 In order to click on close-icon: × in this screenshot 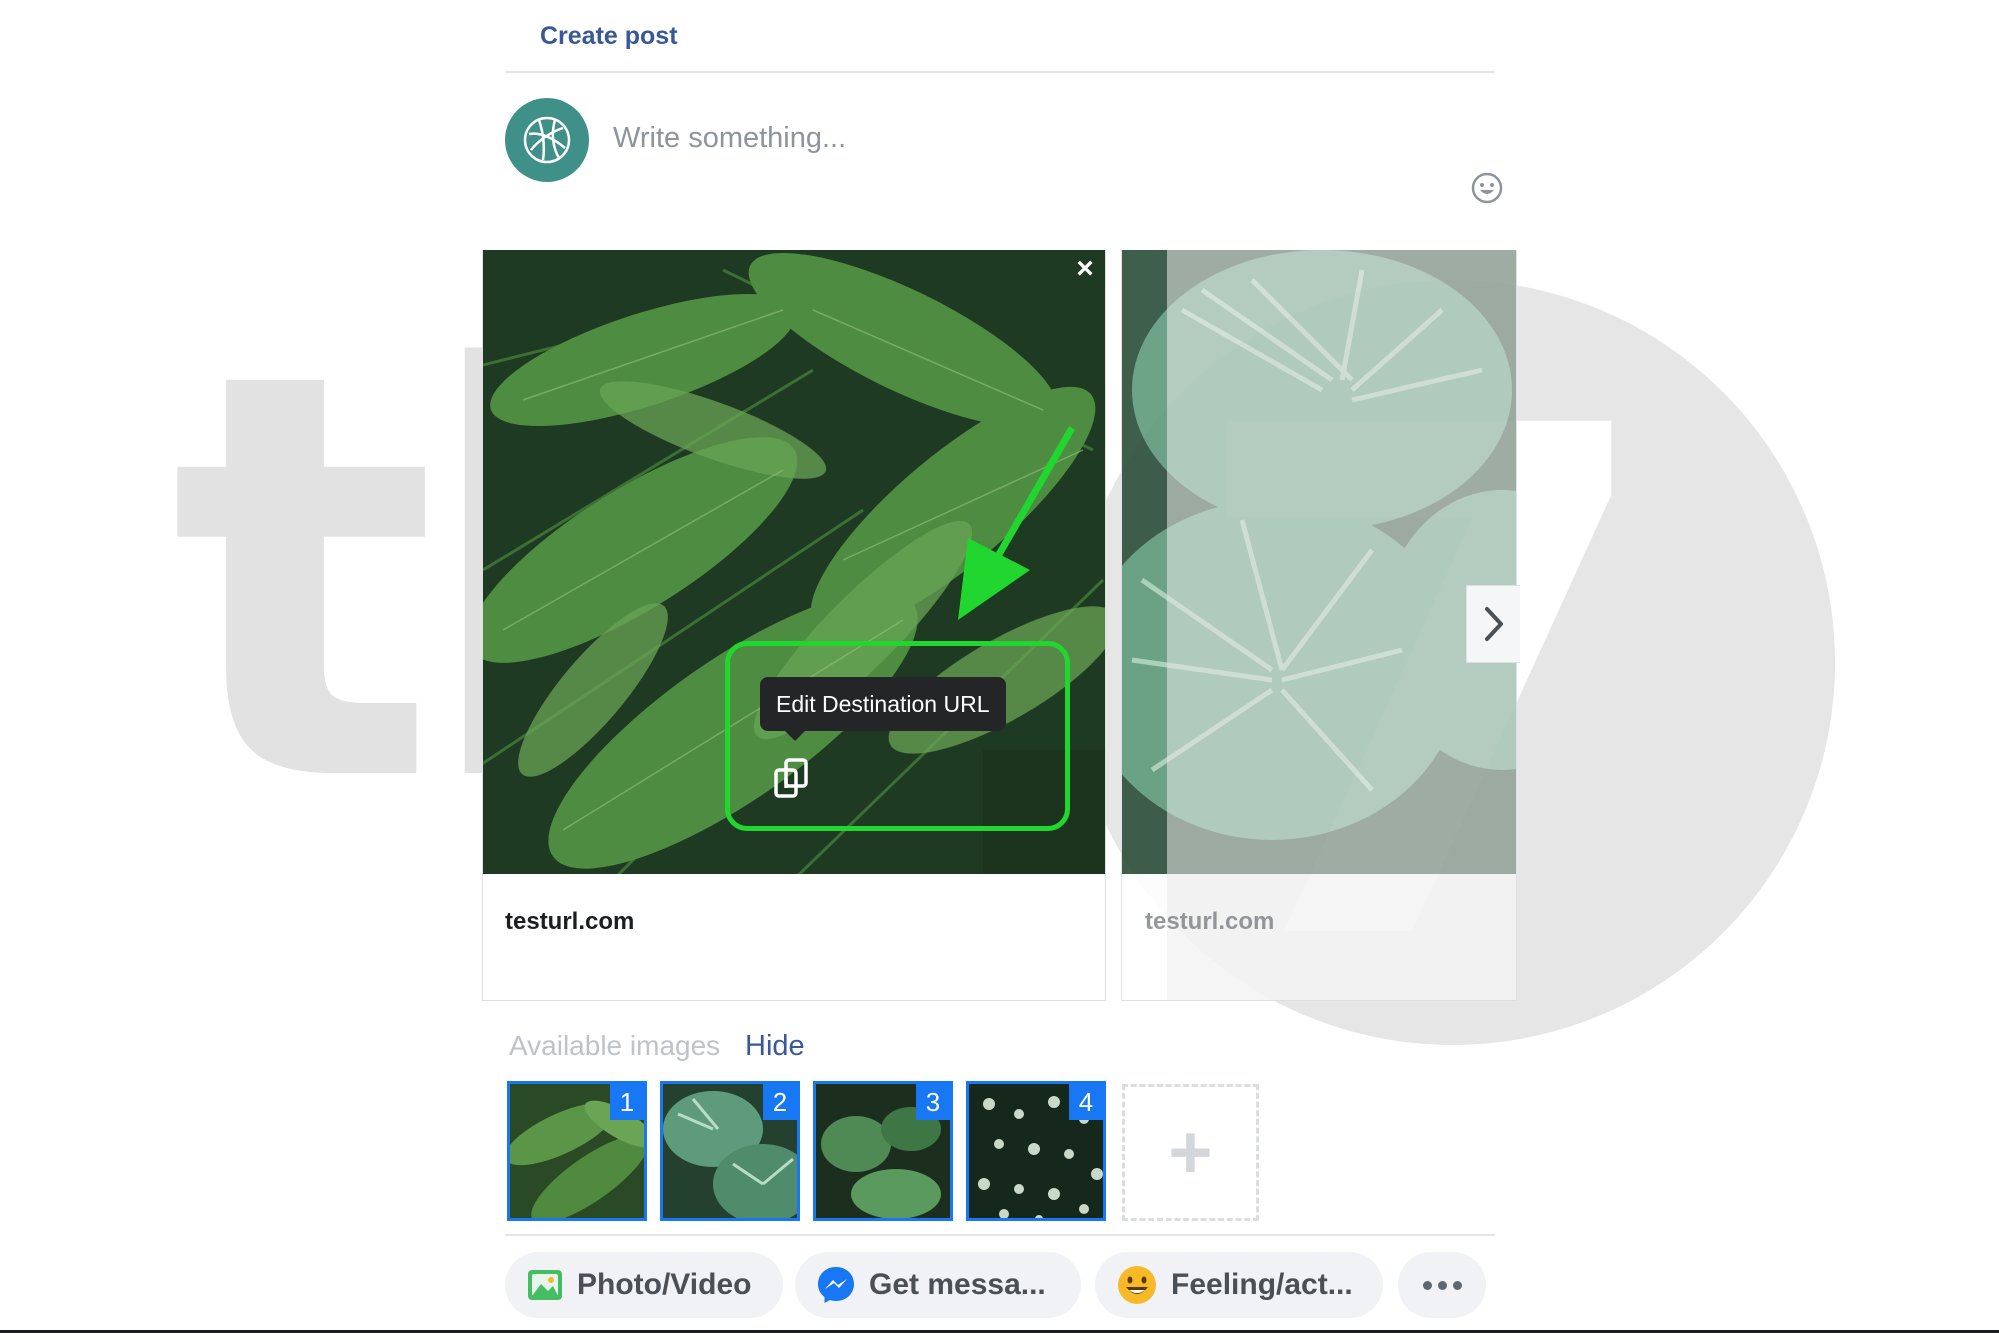, I will do `click(1085, 269)`.